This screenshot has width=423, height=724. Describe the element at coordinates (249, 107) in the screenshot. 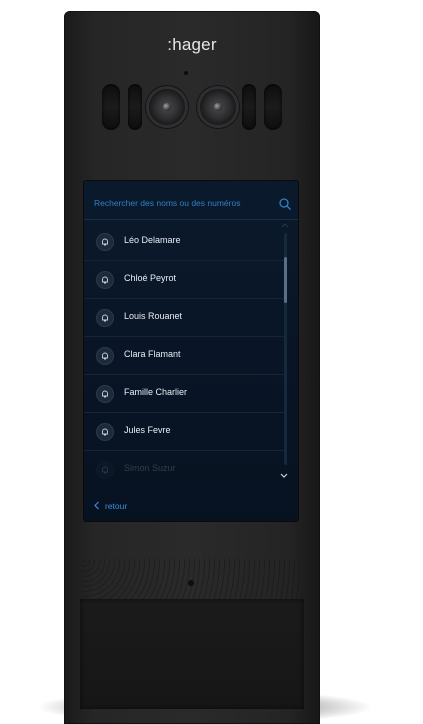

I see `right-inner-light` at that location.